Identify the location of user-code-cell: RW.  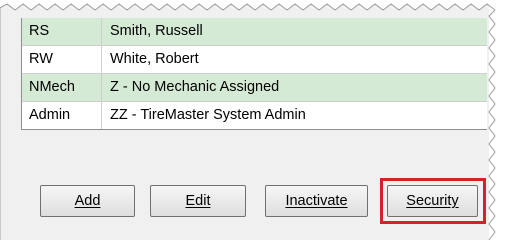
(62, 59).